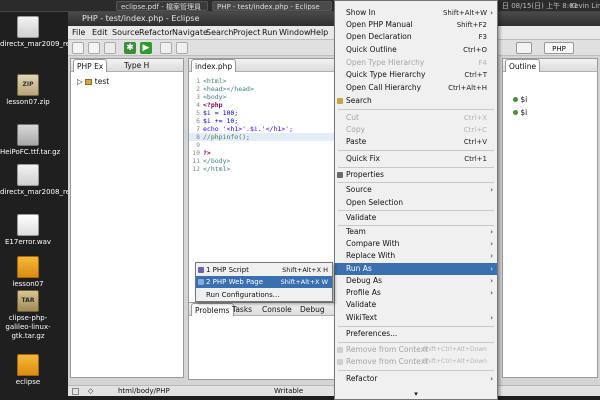 This screenshot has height=400, width=600. What do you see at coordinates (277, 309) in the screenshot?
I see `tab-console: Console` at bounding box center [277, 309].